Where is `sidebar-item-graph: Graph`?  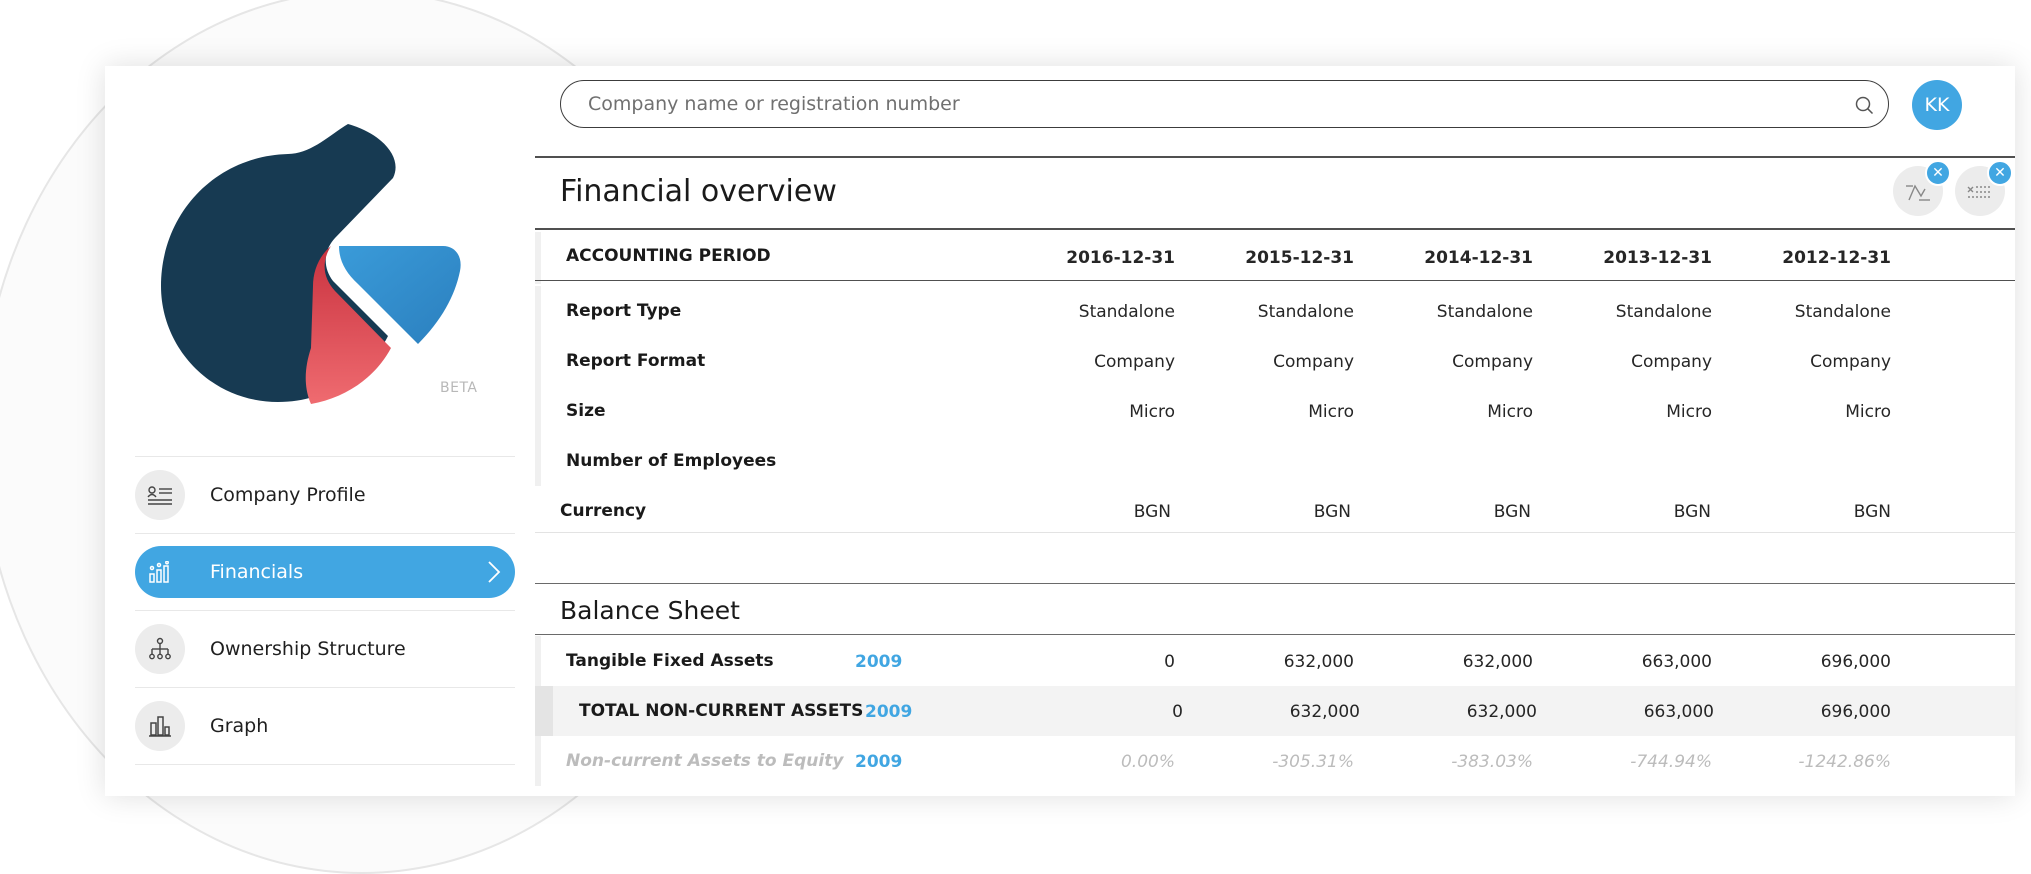
sidebar-item-graph: Graph is located at coordinates (325, 726).